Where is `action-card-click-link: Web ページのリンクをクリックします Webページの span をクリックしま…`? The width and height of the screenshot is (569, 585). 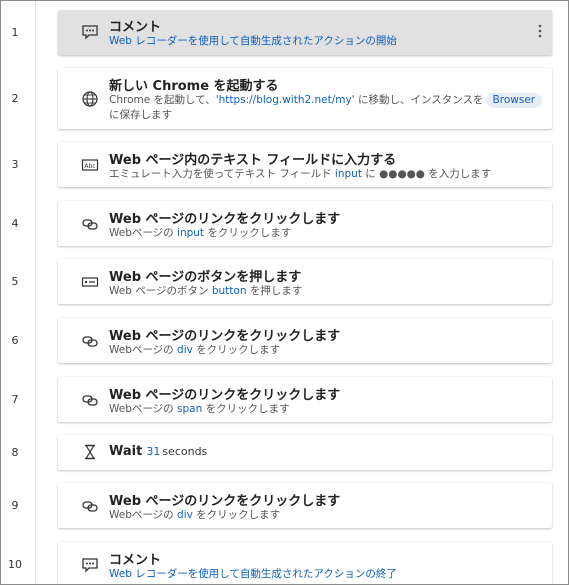 action-card-click-link: Web ページのリンクをクリックします Webページの span をクリックしま… is located at coordinates (305, 399).